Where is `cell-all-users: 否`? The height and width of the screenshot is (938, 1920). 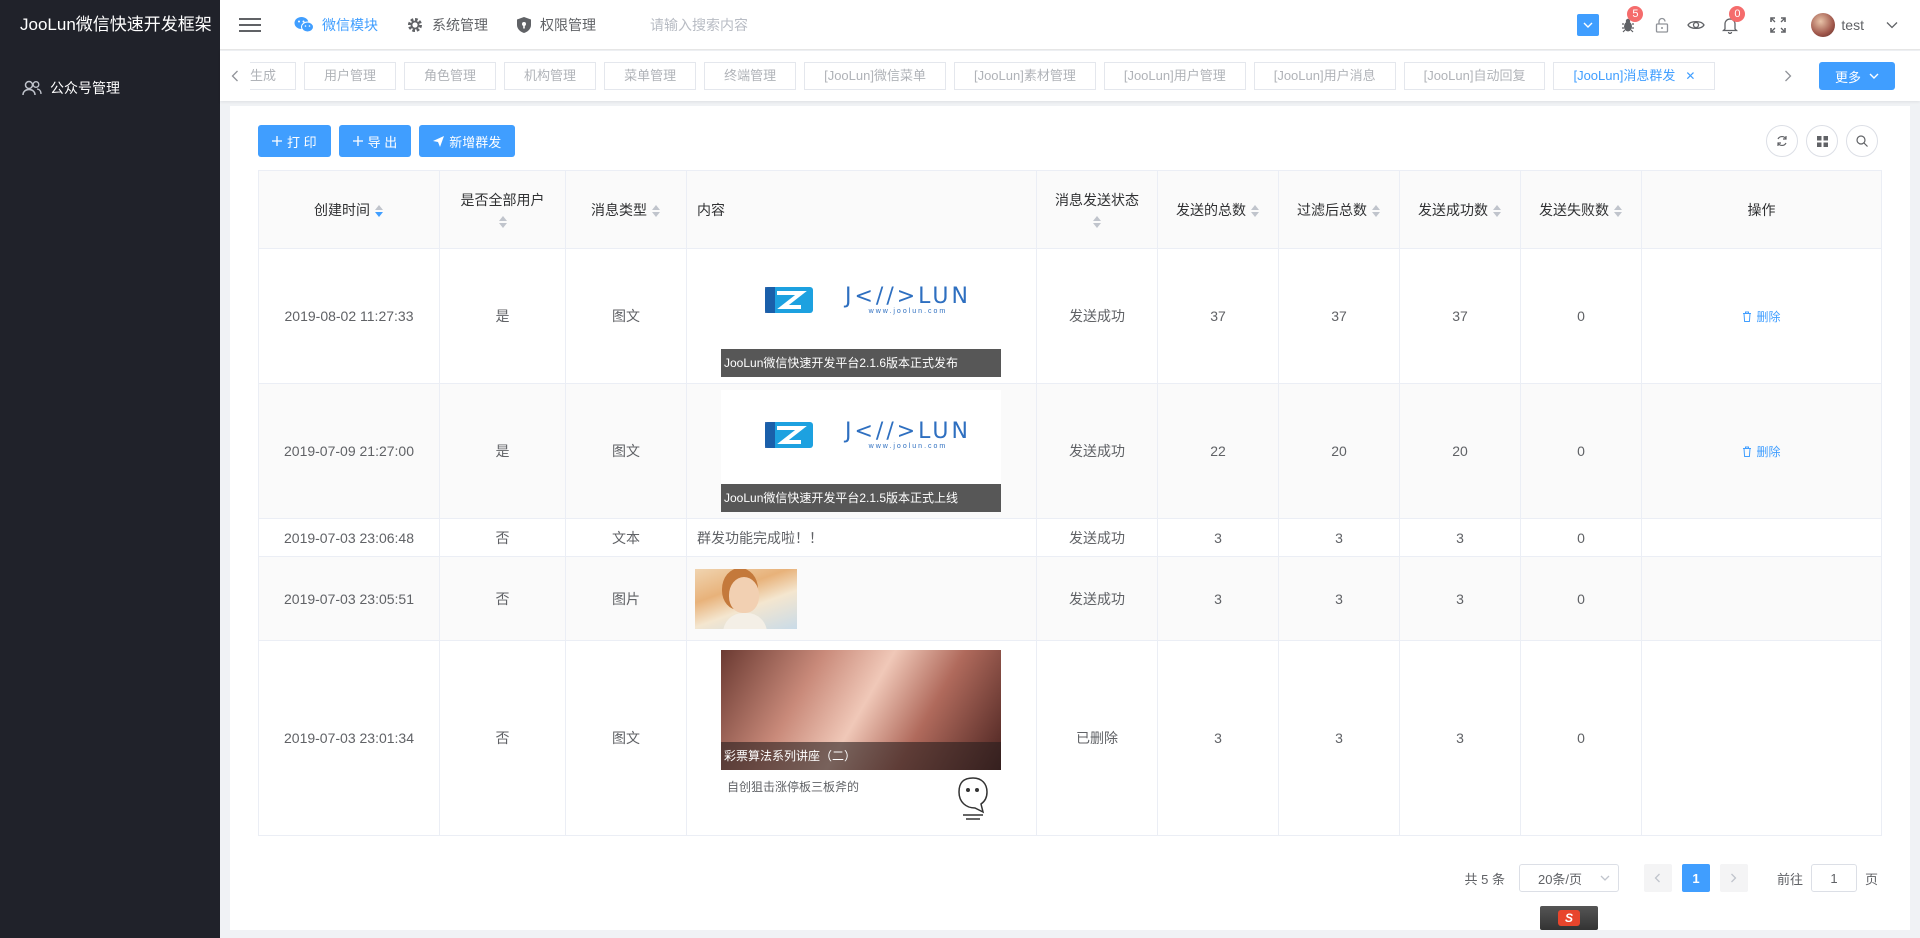
cell-all-users: 否 is located at coordinates (502, 598).